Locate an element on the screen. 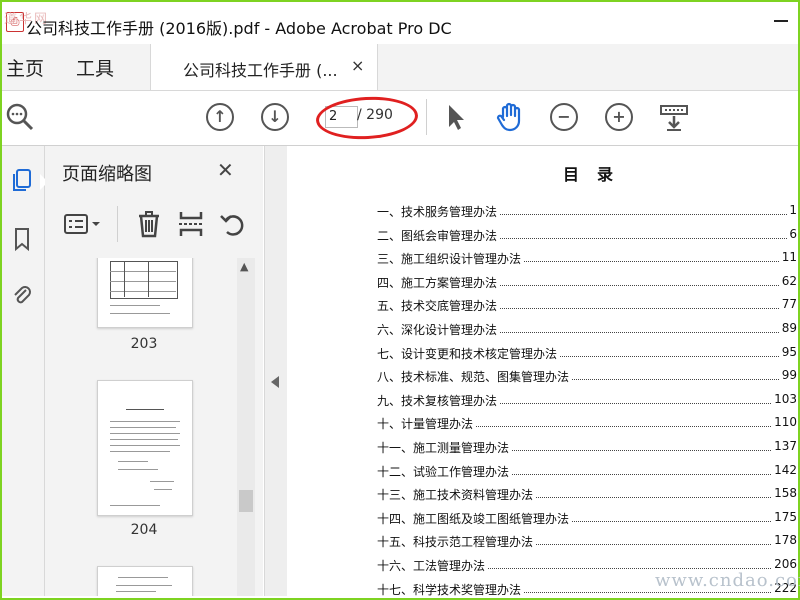 The width and height of the screenshot is (800, 600). options-menu-button is located at coordinates (83, 224).